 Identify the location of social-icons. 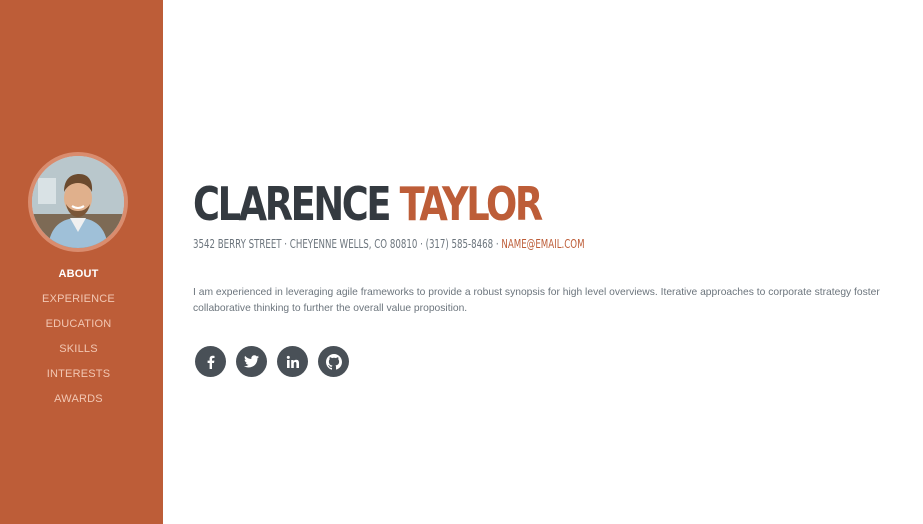
(277, 361).